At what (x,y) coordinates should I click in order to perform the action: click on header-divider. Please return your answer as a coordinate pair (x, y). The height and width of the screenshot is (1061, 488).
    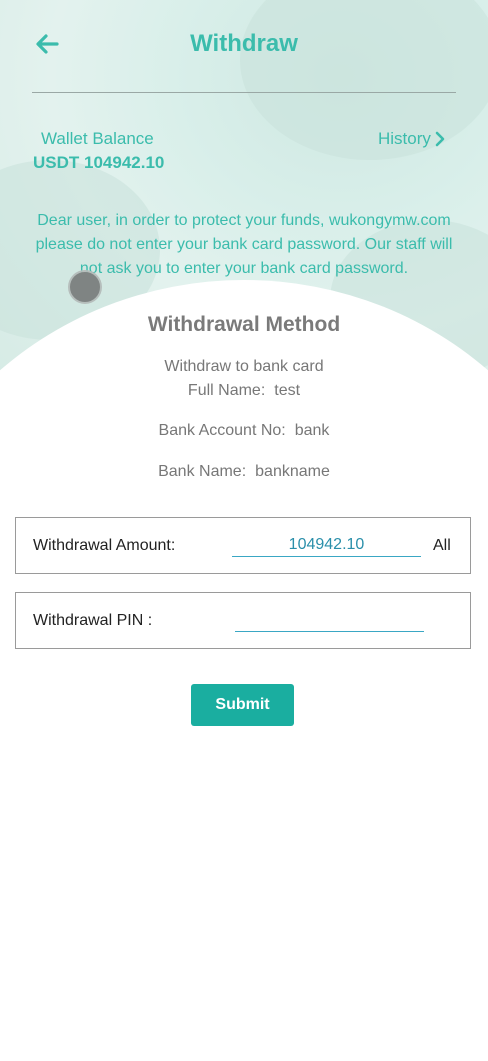
    Looking at the image, I should click on (244, 92).